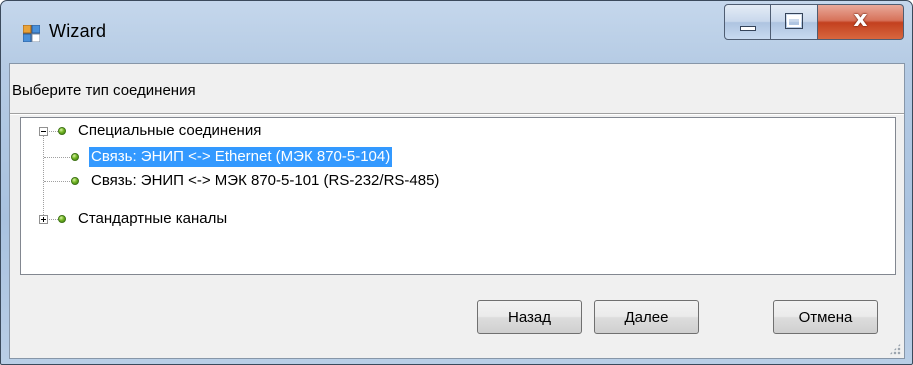 This screenshot has height=365, width=913. I want to click on tree-node-special-connections: Специальные соединения, so click(169, 131).